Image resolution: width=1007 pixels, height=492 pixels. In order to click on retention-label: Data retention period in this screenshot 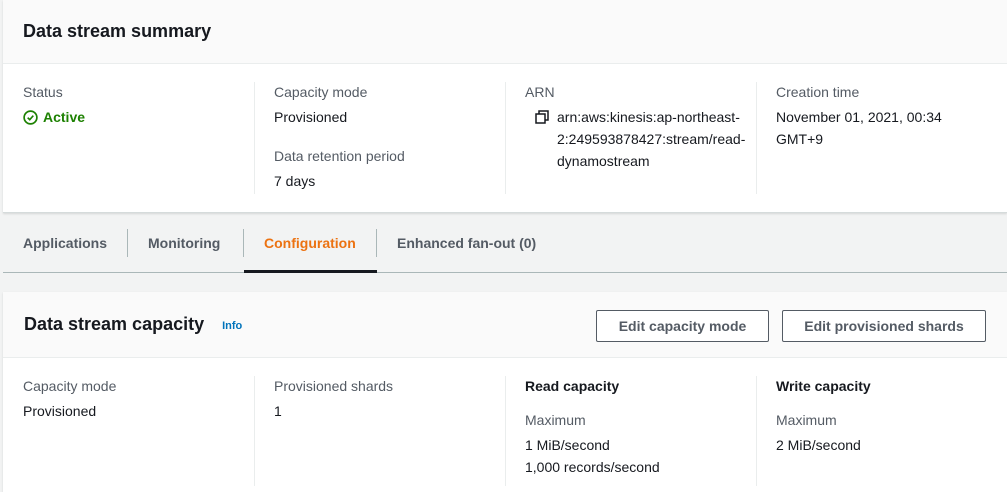, I will do `click(339, 156)`.